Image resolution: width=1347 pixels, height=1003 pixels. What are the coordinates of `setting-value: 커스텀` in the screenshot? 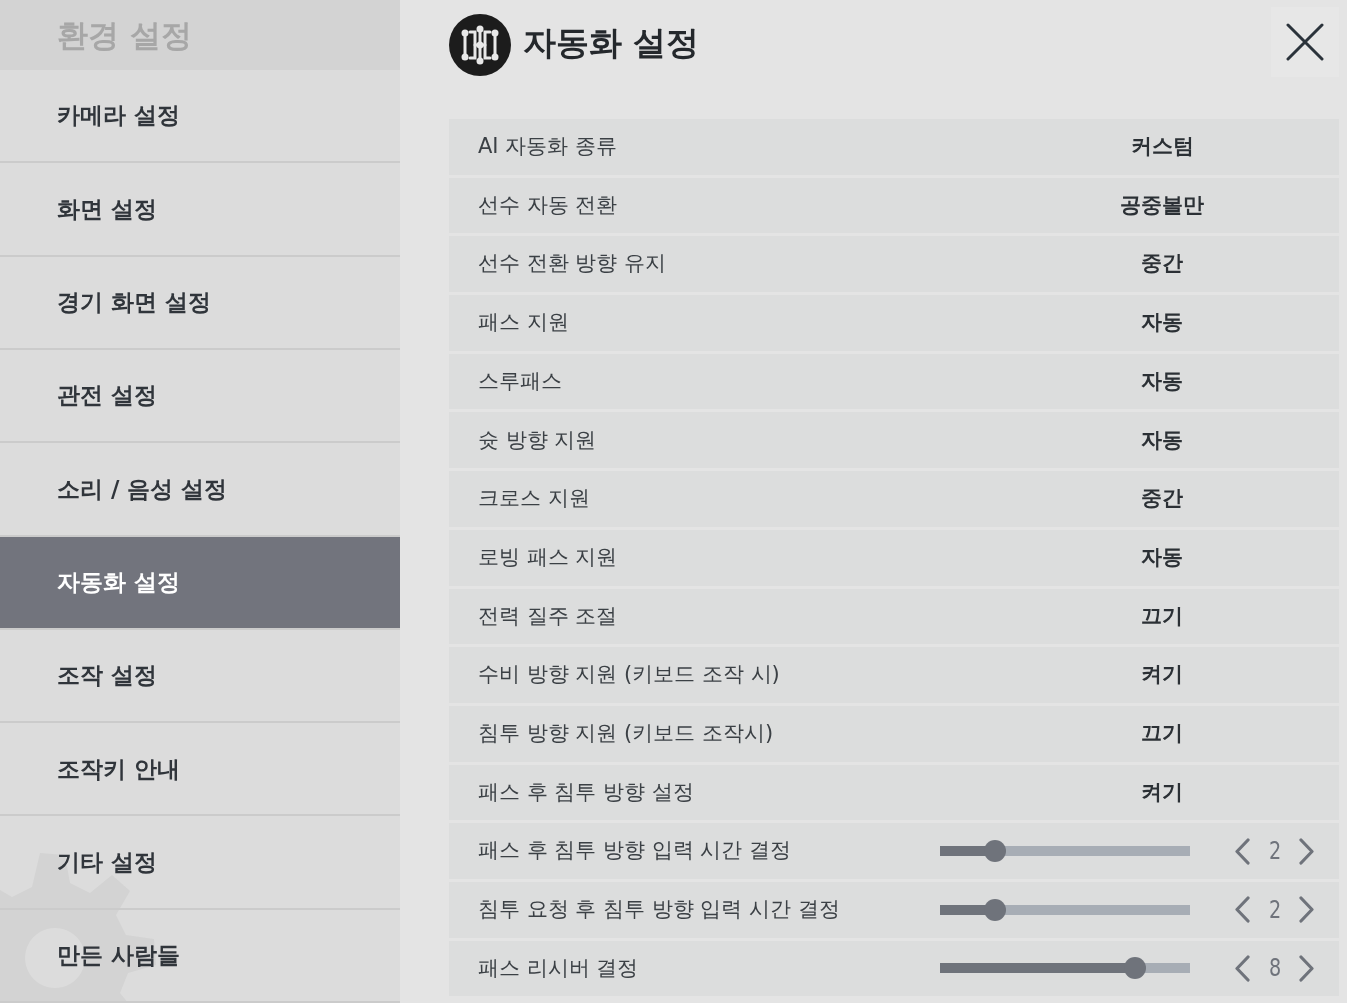 It's located at (1162, 147).